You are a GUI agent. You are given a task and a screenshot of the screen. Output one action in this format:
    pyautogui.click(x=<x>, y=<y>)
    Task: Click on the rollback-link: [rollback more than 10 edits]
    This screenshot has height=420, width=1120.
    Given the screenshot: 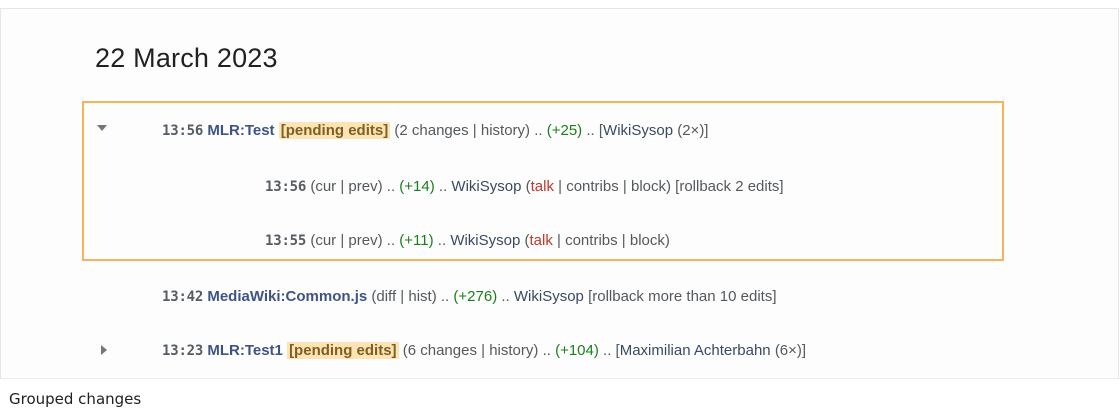 What is the action you would take?
    pyautogui.click(x=682, y=296)
    